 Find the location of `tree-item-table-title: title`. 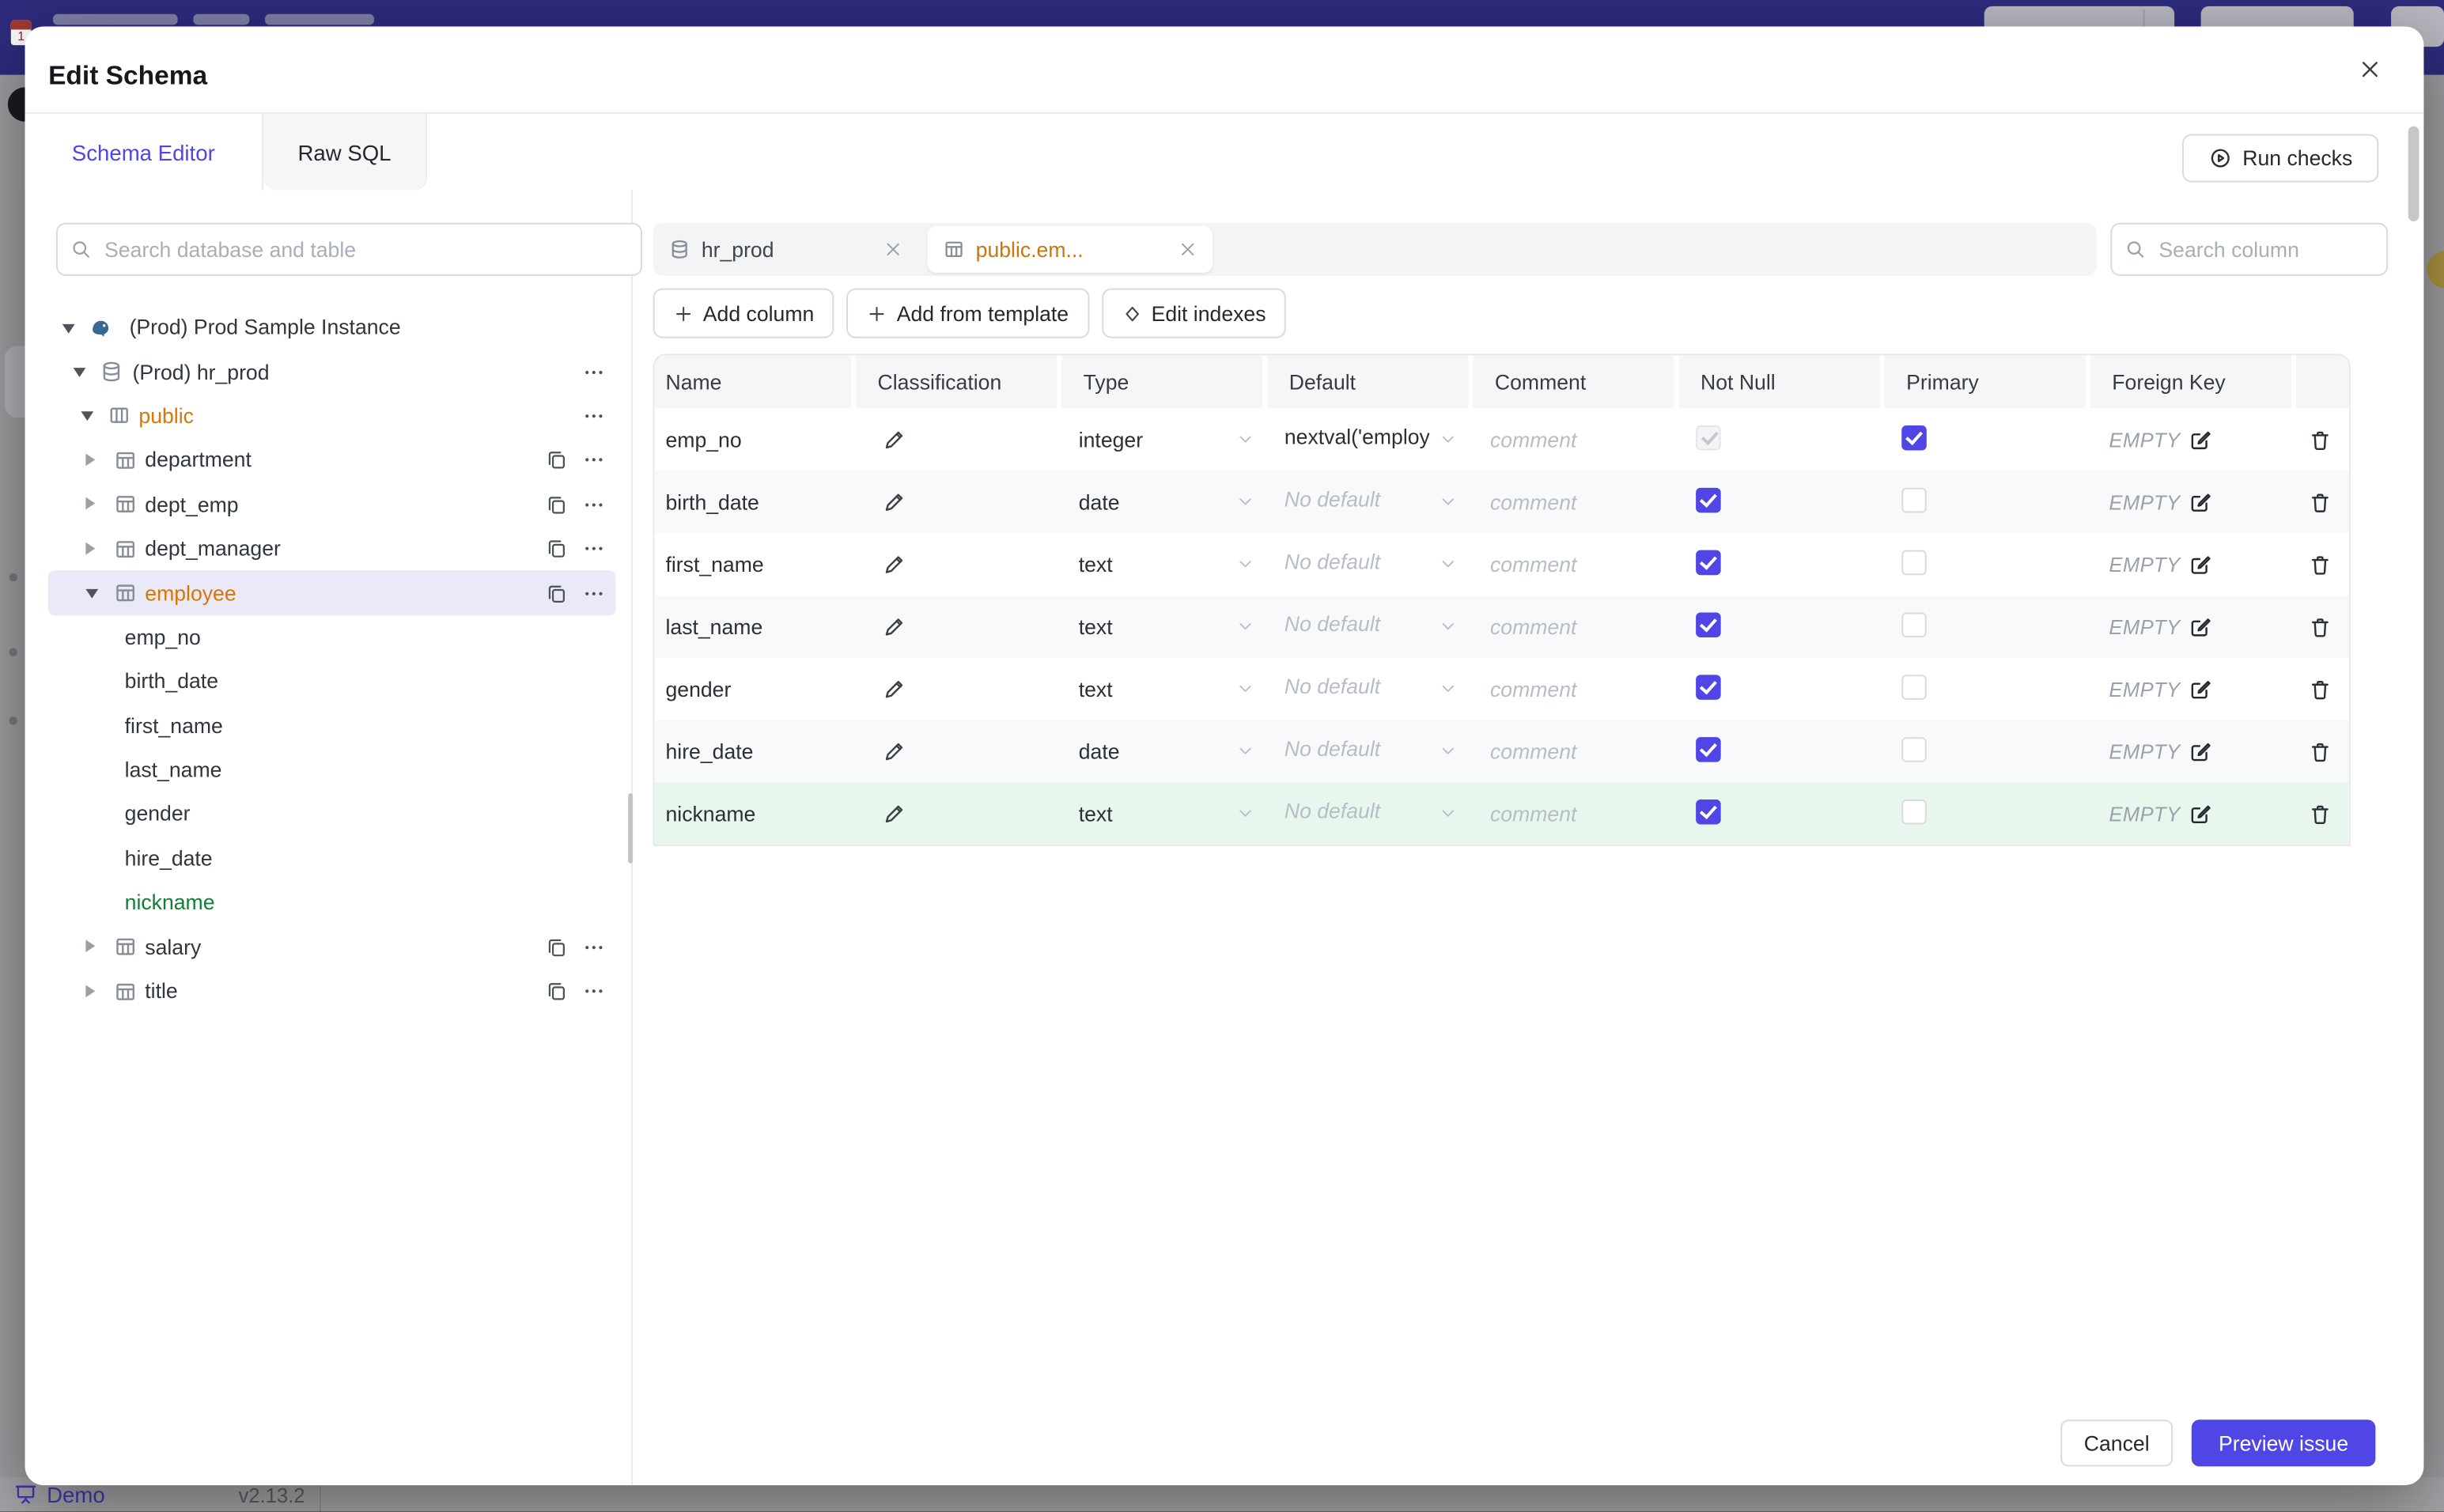

tree-item-table-title: title is located at coordinates (331, 991).